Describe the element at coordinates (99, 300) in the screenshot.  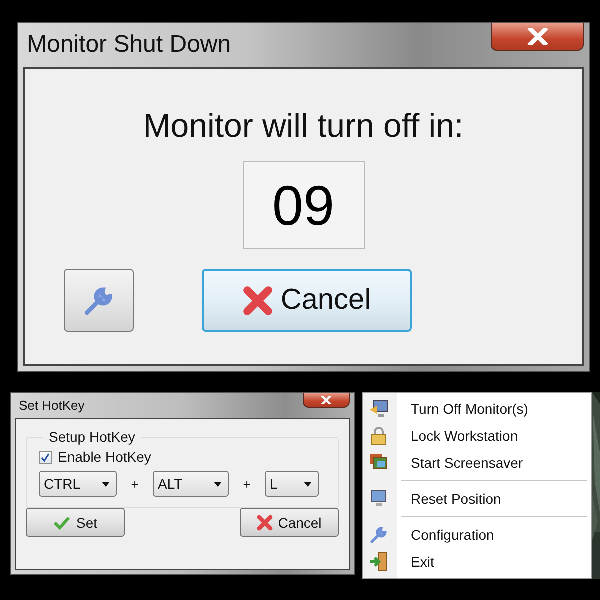
I see `settings-button` at that location.